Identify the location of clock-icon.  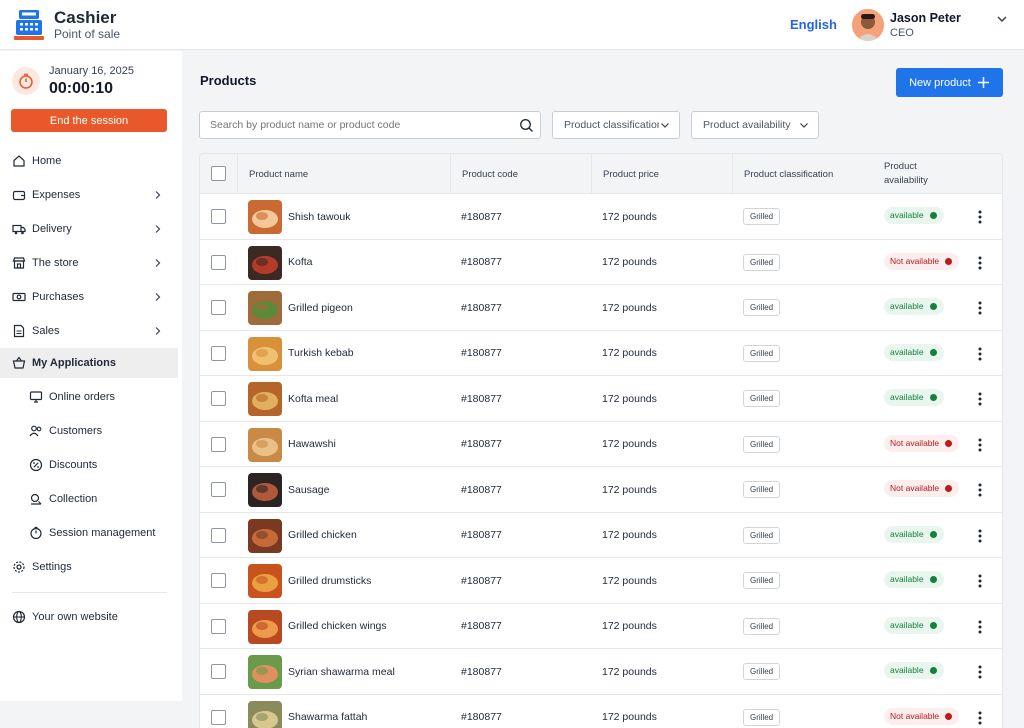
(36, 533).